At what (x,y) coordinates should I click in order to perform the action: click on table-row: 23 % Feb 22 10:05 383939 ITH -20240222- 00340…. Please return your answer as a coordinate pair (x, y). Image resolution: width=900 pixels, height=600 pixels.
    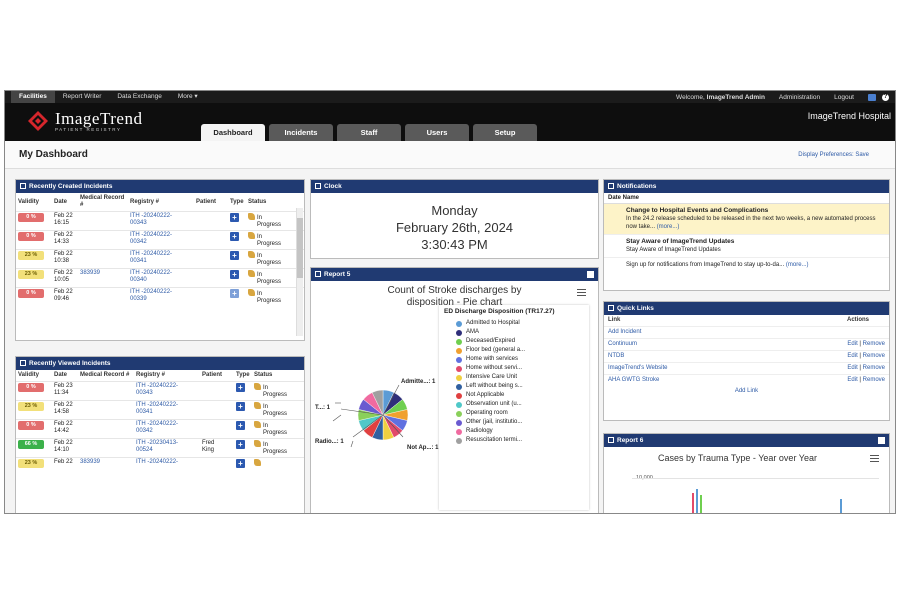
    Looking at the image, I should click on (160, 278).